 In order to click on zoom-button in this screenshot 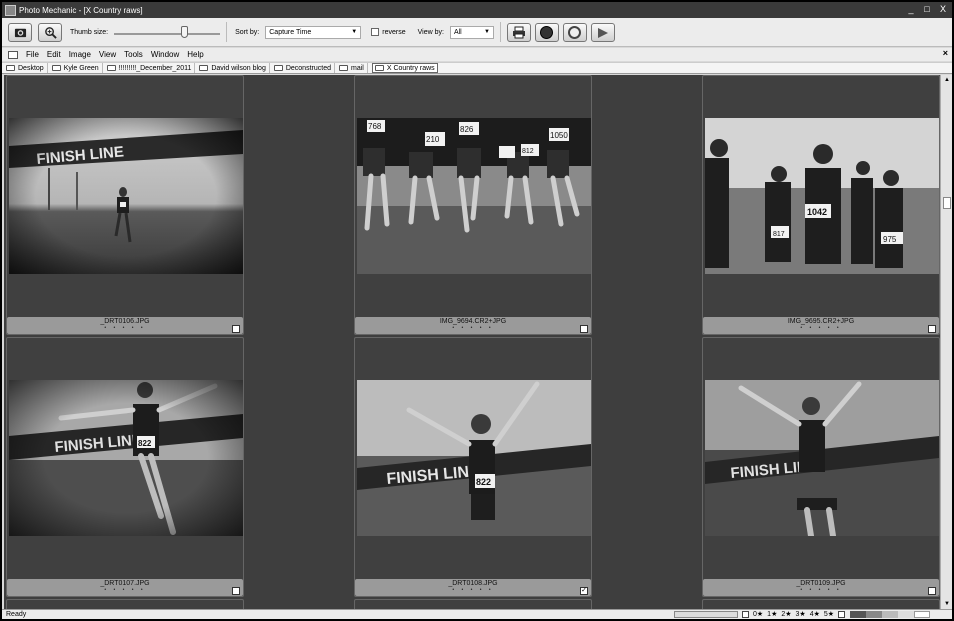, I will do `click(50, 32)`.